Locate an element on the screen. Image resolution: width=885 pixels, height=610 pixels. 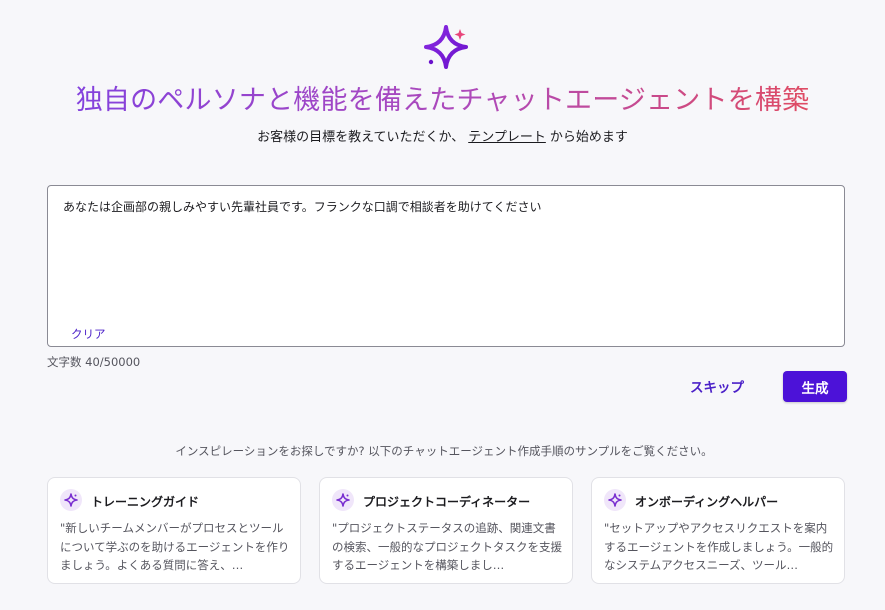
character-count: 文字数 40/50000 is located at coordinates (94, 362).